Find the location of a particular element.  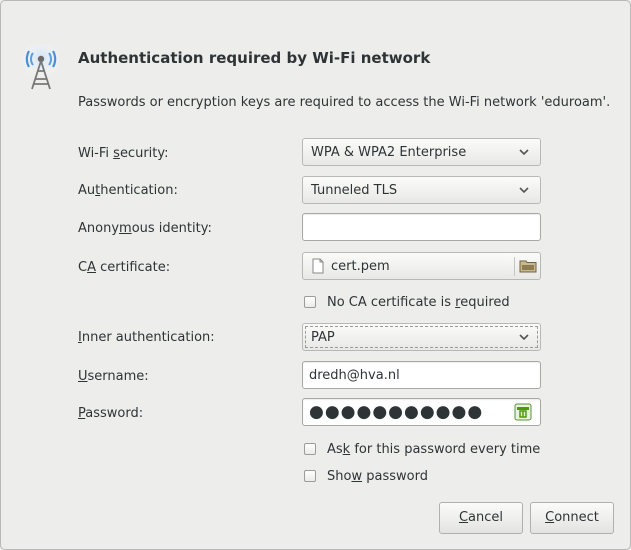

anonymous-identity-input is located at coordinates (421, 227).